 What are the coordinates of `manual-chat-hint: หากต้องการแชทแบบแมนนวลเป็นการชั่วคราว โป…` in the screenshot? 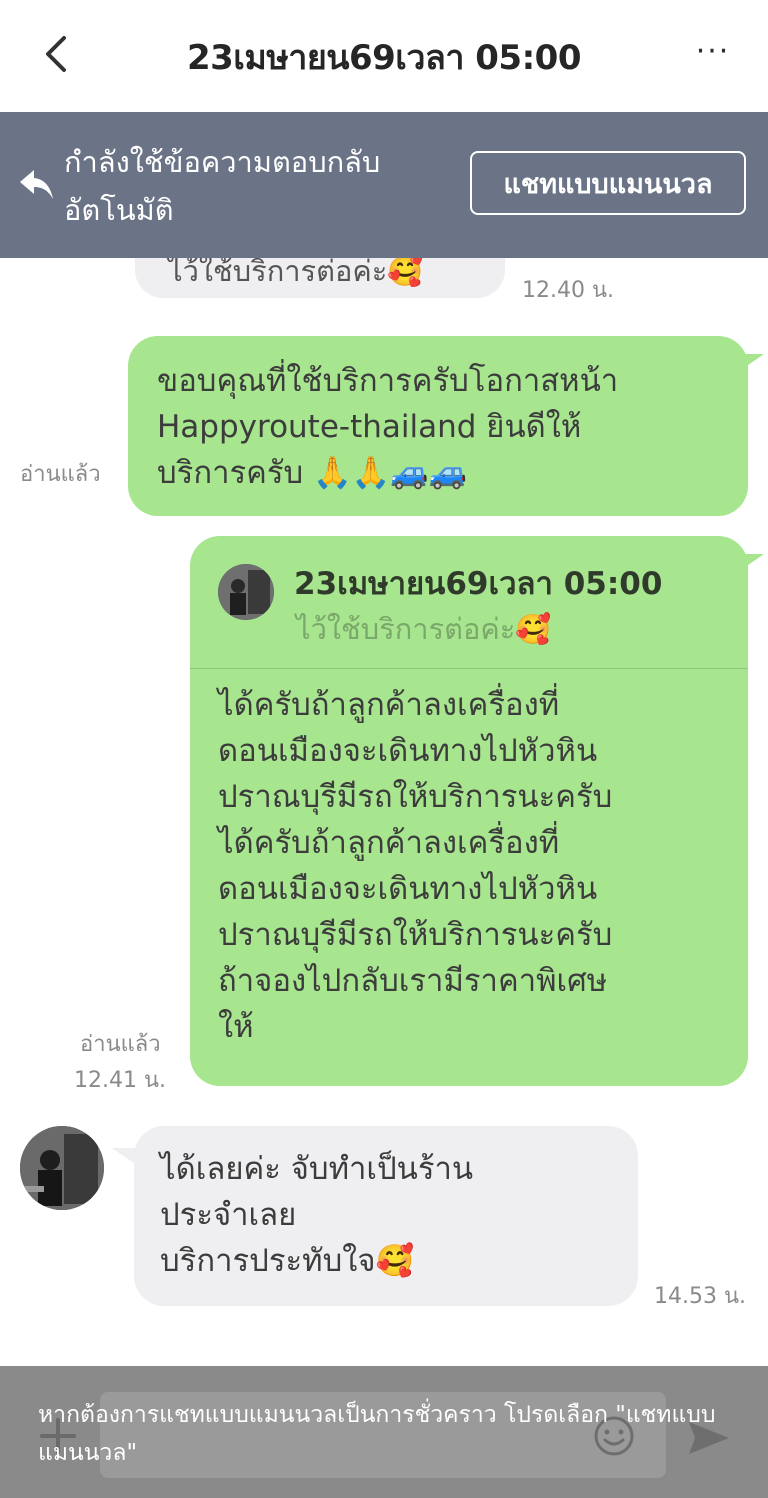 It's located at (377, 1434).